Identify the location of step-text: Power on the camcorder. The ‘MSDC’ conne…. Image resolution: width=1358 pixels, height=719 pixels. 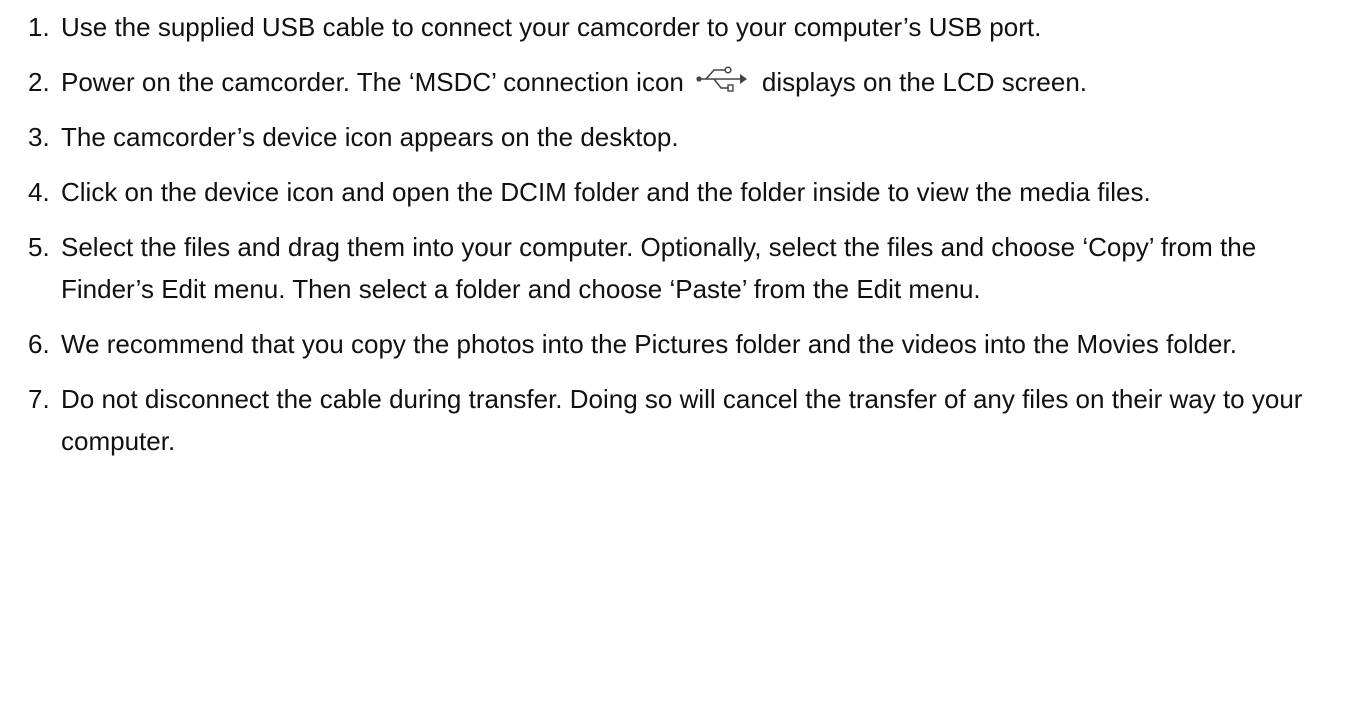
(704, 82).